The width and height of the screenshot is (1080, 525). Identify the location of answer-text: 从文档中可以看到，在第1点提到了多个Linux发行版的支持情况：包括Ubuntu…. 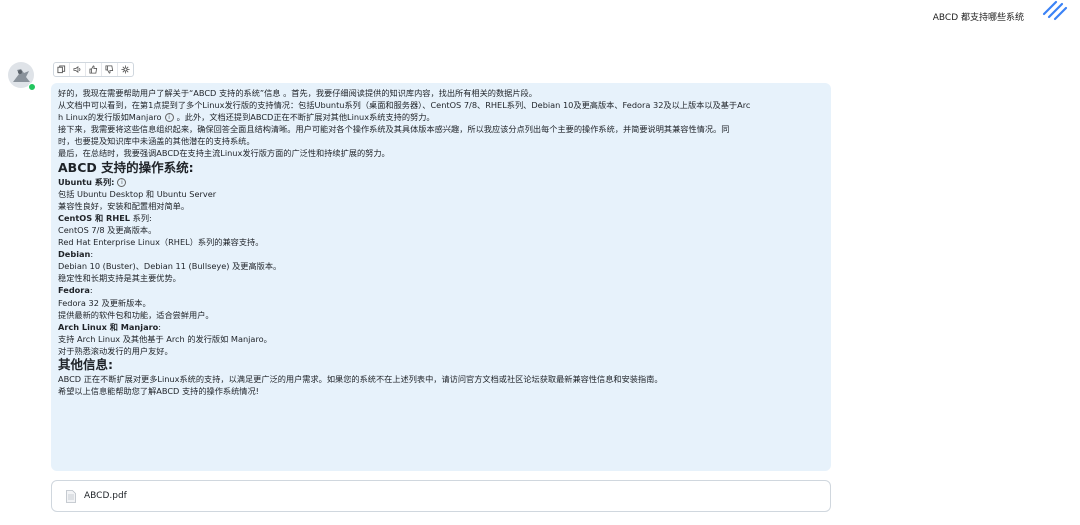
(404, 105).